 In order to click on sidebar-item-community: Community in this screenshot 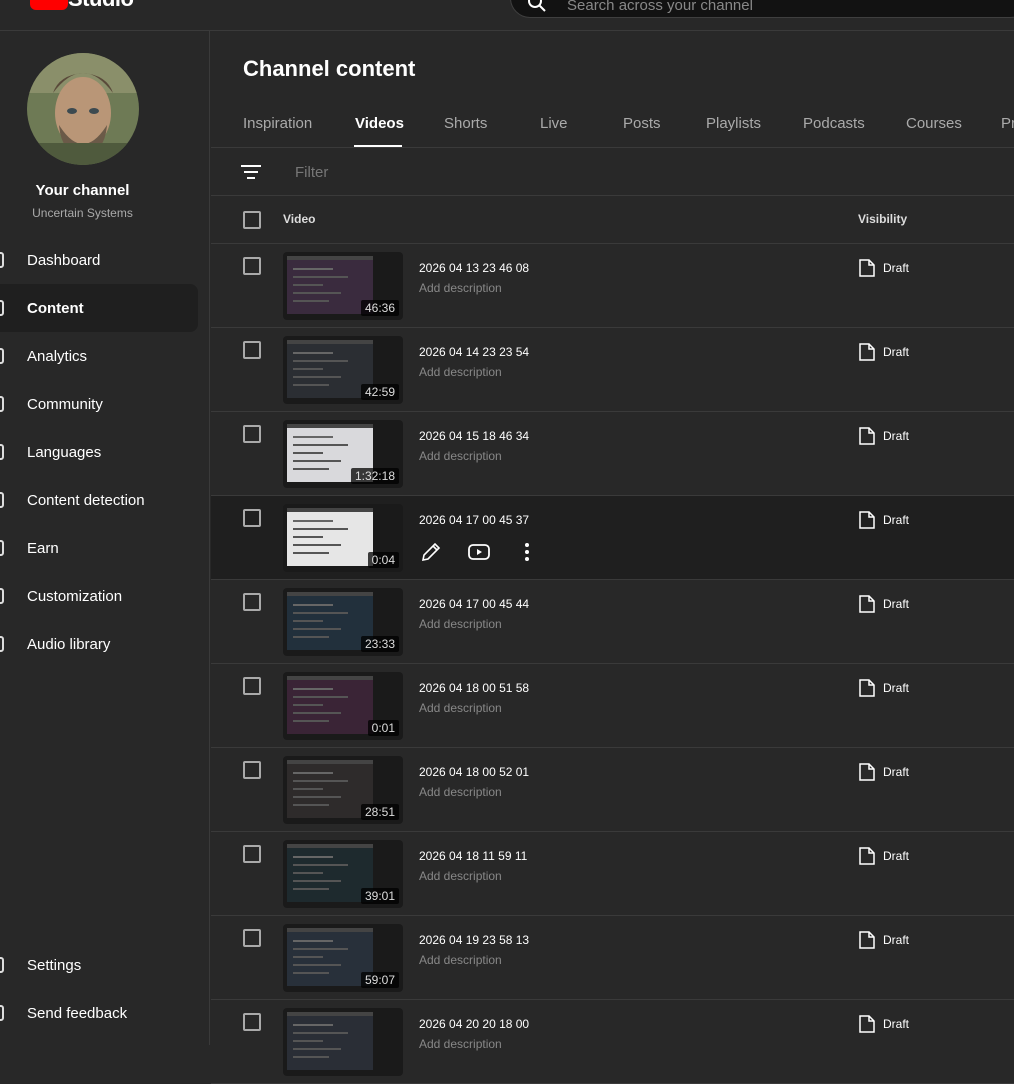, I will do `click(99, 404)`.